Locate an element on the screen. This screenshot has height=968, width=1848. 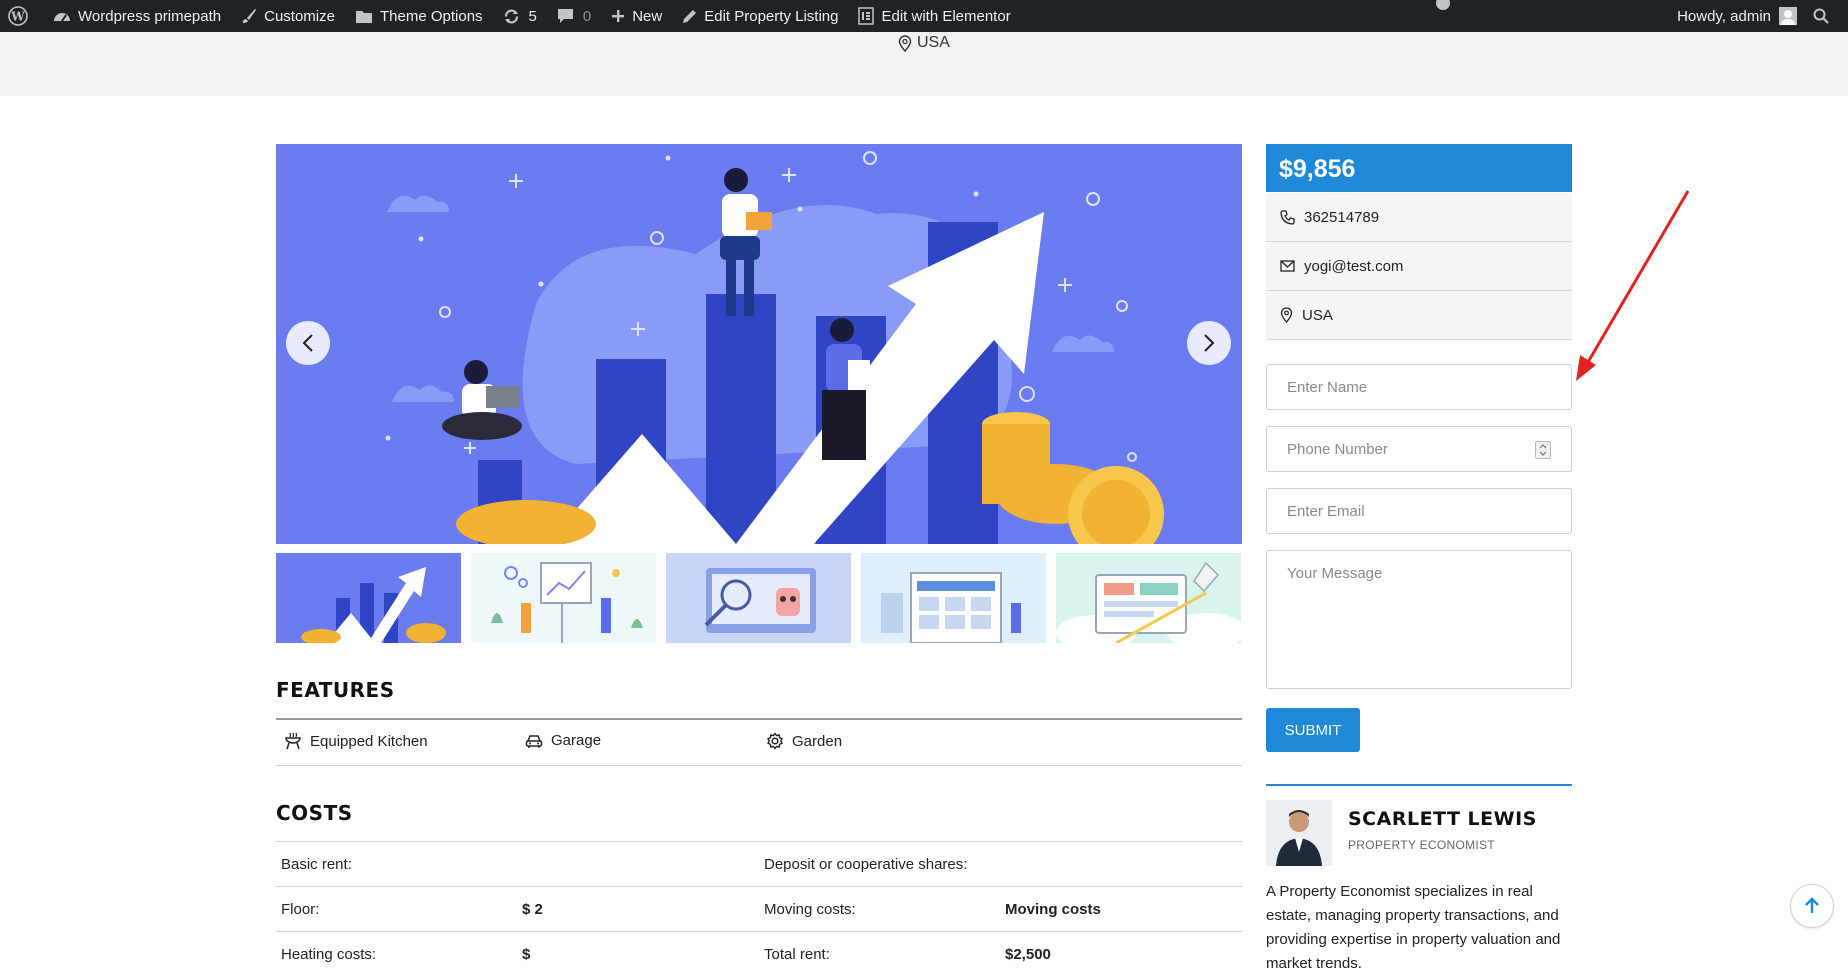
name-field: Enter Name is located at coordinates (1419, 387).